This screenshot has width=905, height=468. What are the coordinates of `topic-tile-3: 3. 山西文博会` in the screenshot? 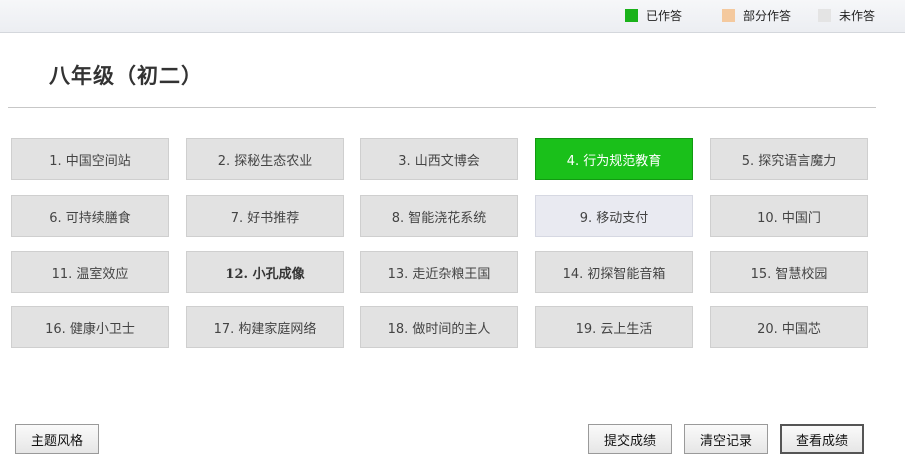 It's located at (439, 159).